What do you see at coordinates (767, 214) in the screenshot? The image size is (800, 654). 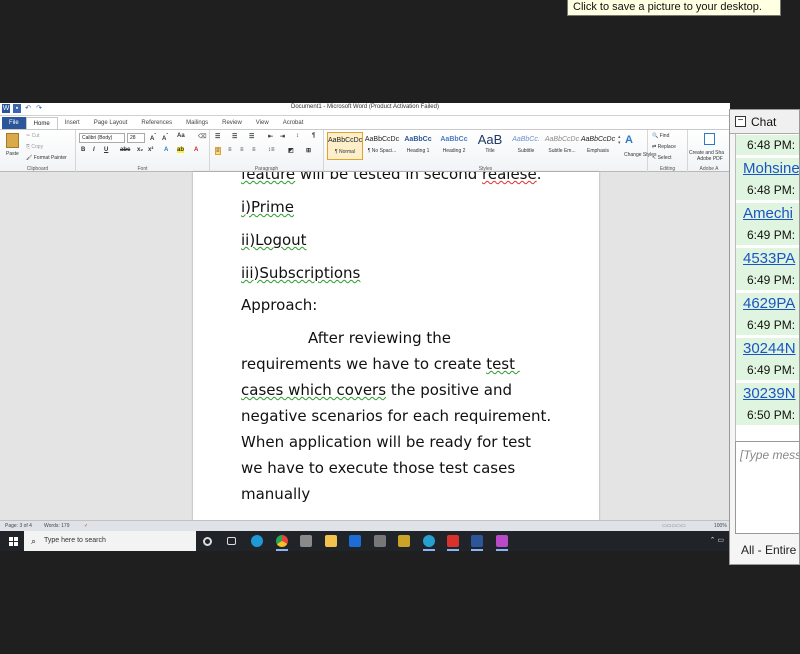 I see `message-sender: Amechi` at bounding box center [767, 214].